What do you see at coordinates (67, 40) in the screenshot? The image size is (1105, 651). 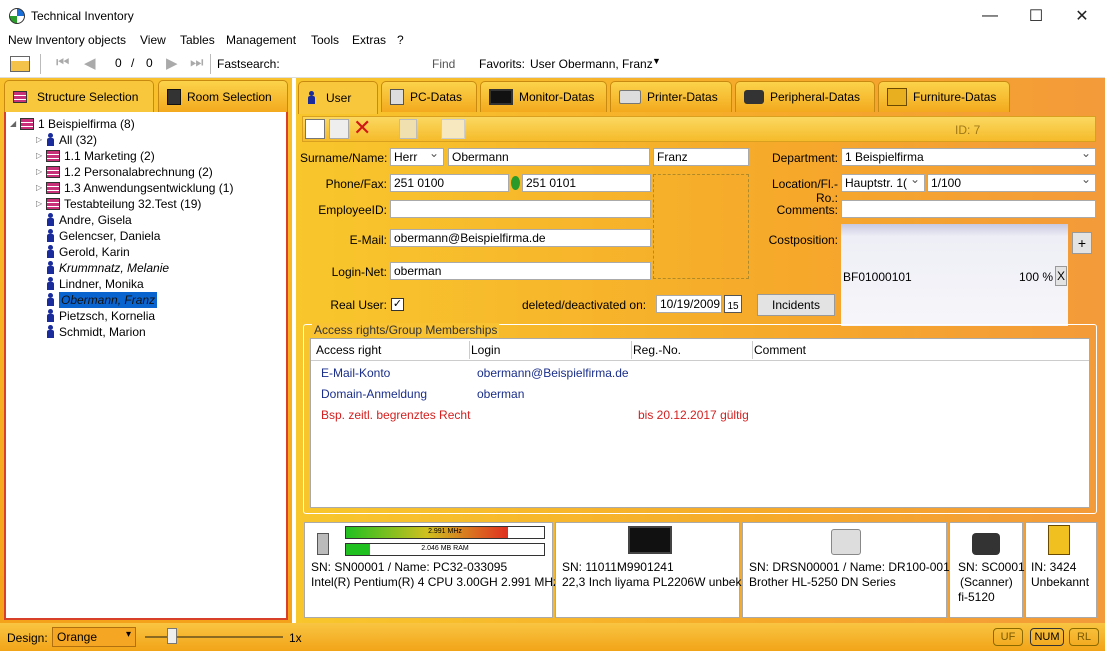 I see `menu-new-inventory: New Inventory objects` at bounding box center [67, 40].